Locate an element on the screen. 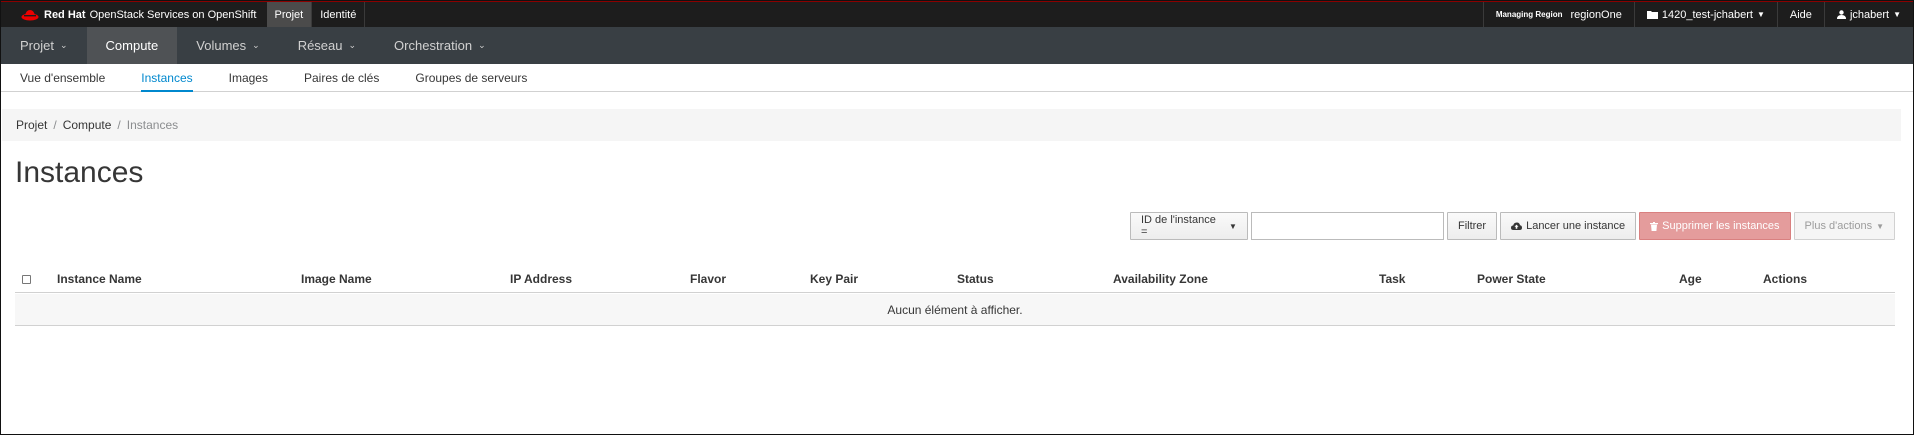 This screenshot has width=1914, height=435. tab-vue-ensemble: Vue d'ensemble is located at coordinates (62, 77).